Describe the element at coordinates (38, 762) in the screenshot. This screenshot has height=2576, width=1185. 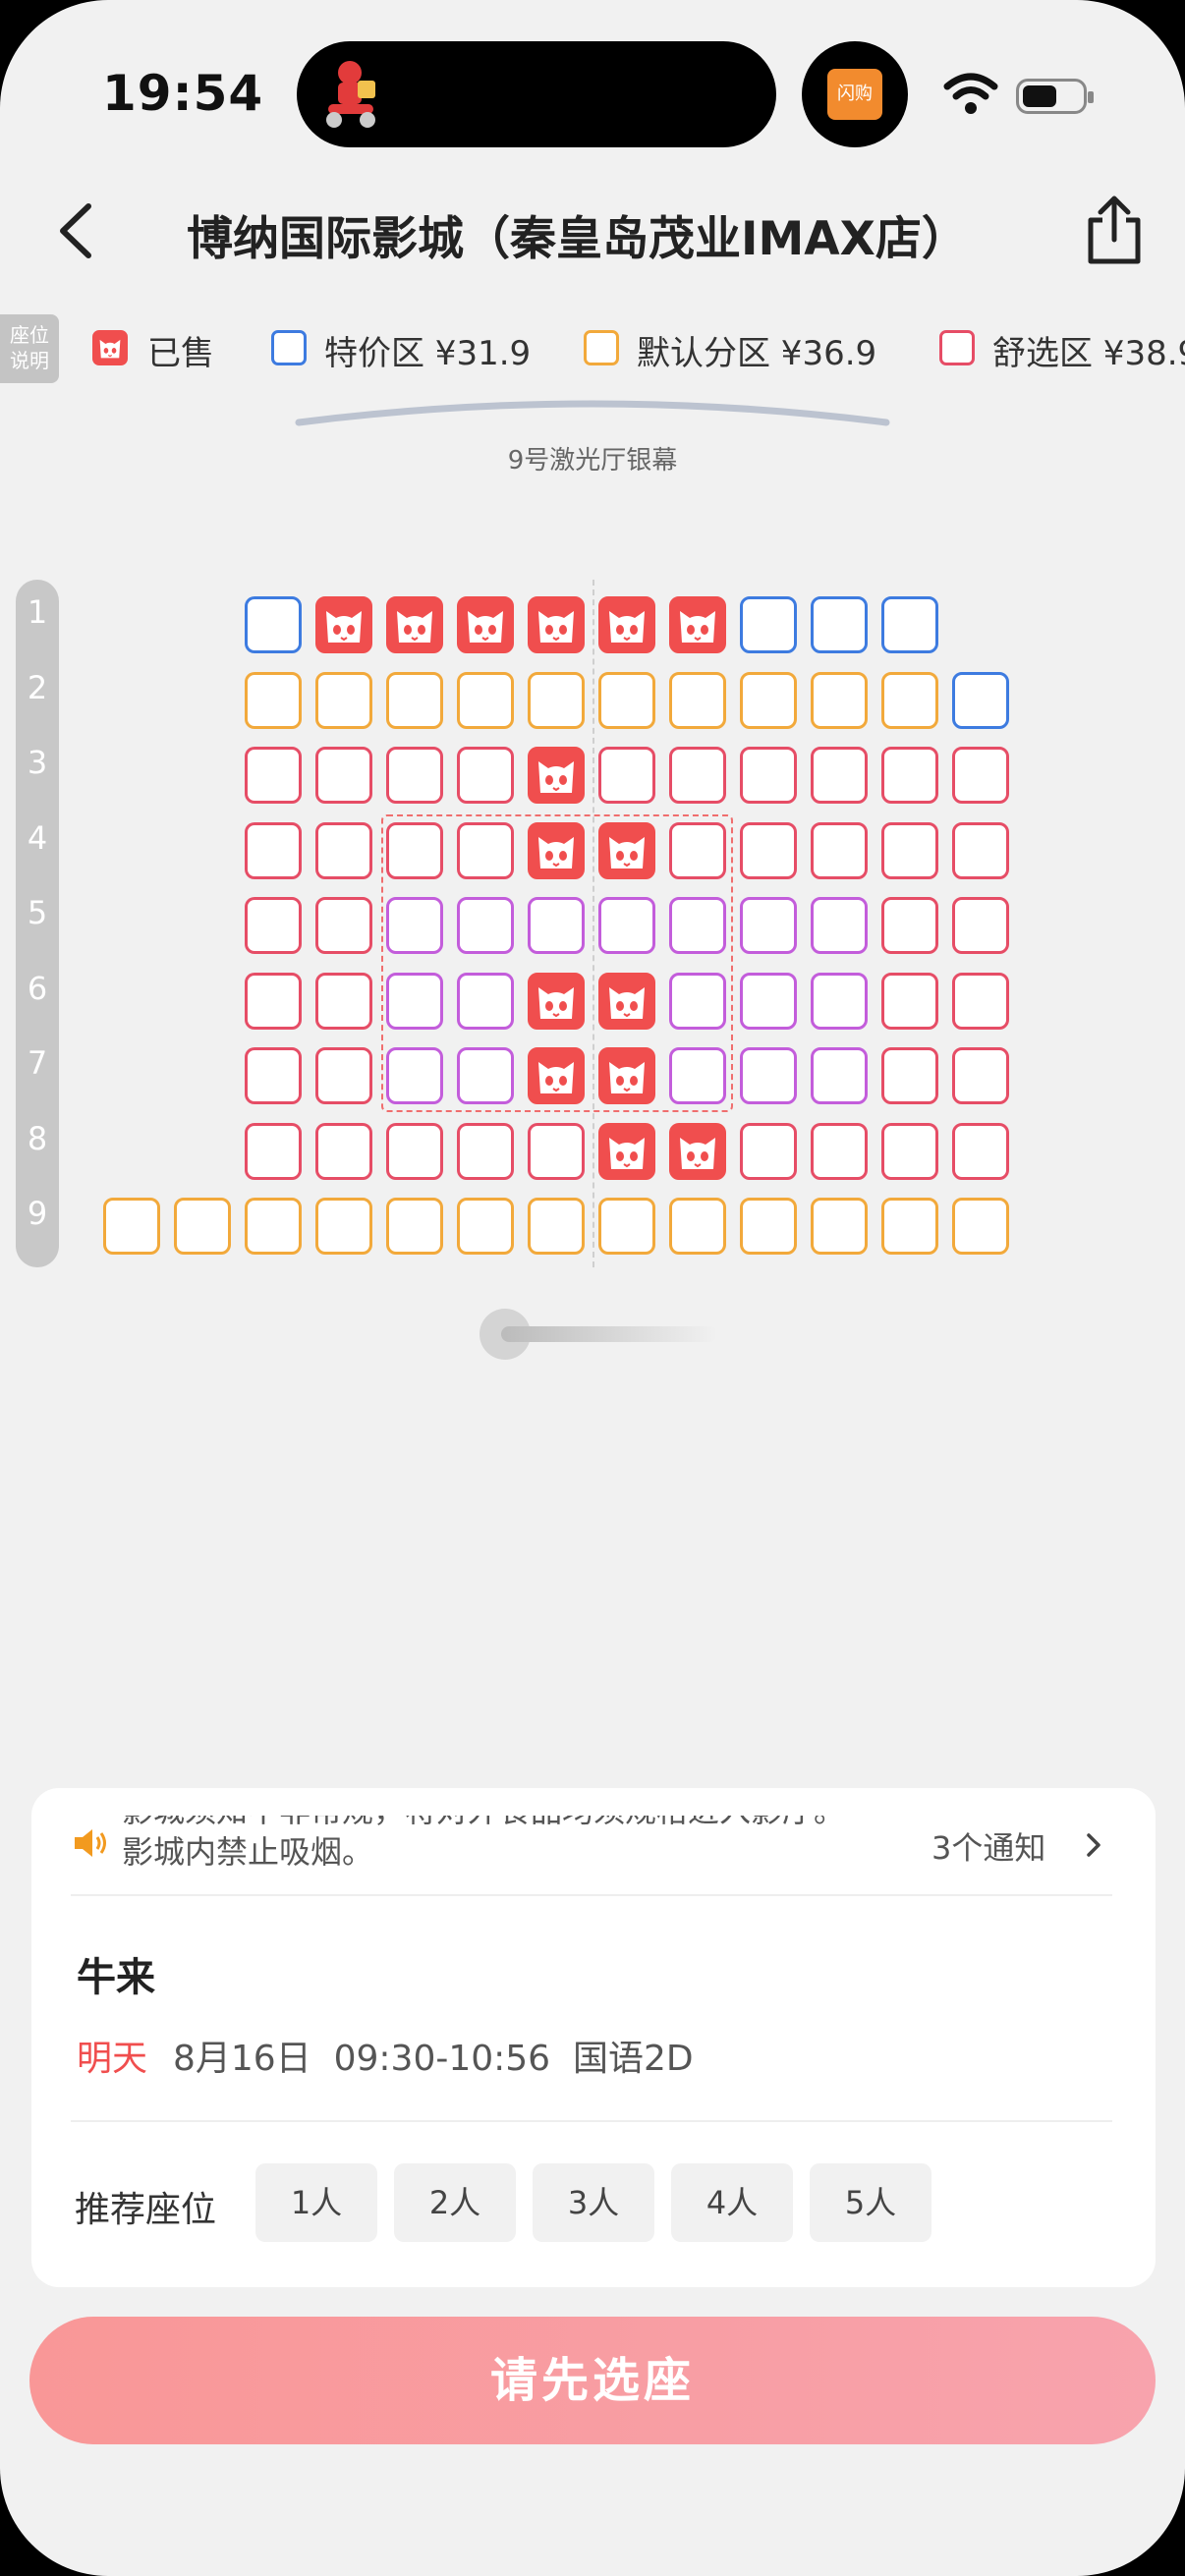
I see `row-number: 3` at that location.